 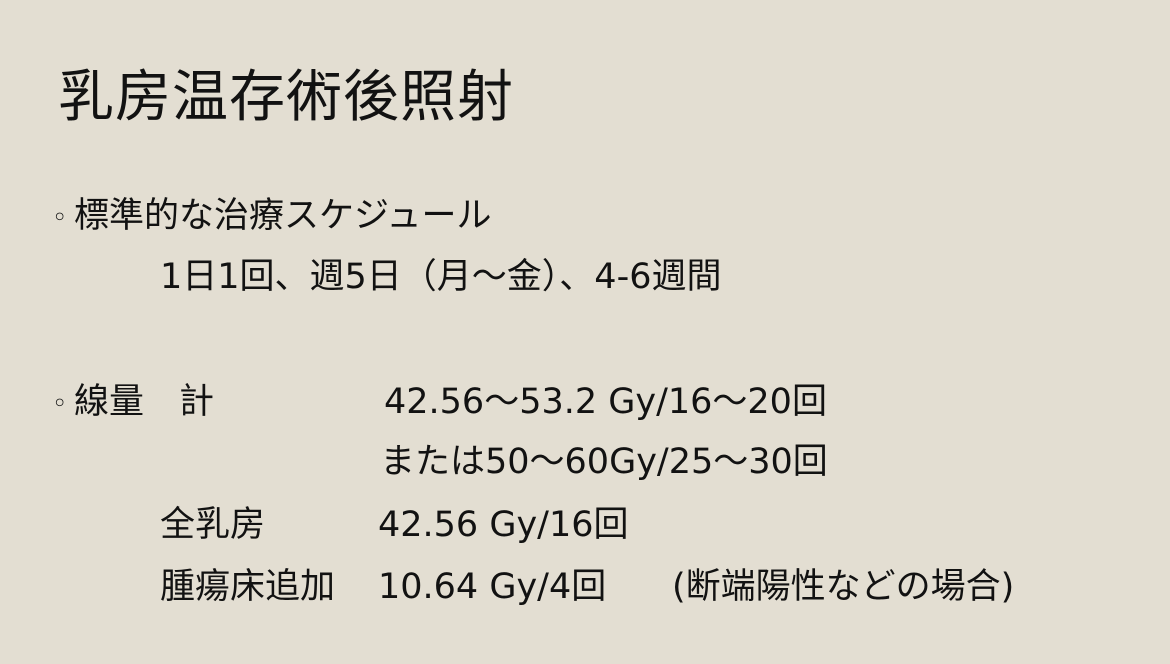 I want to click on slide-title: 乳房温存術後照射, so click(x=286, y=97).